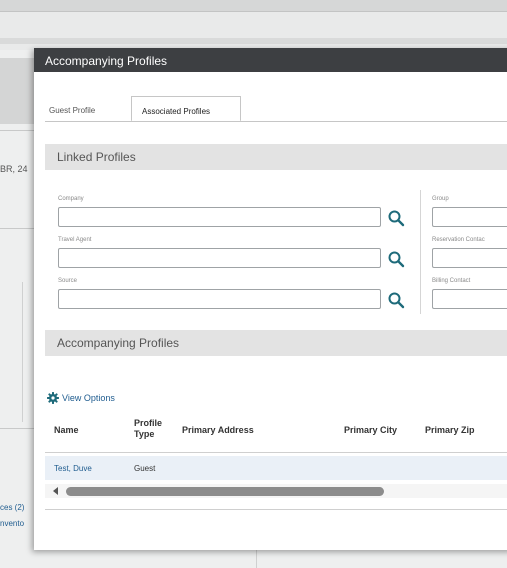 The image size is (507, 568). Describe the element at coordinates (451, 281) in the screenshot. I see `billing-contact-label: Billing Contact` at that location.